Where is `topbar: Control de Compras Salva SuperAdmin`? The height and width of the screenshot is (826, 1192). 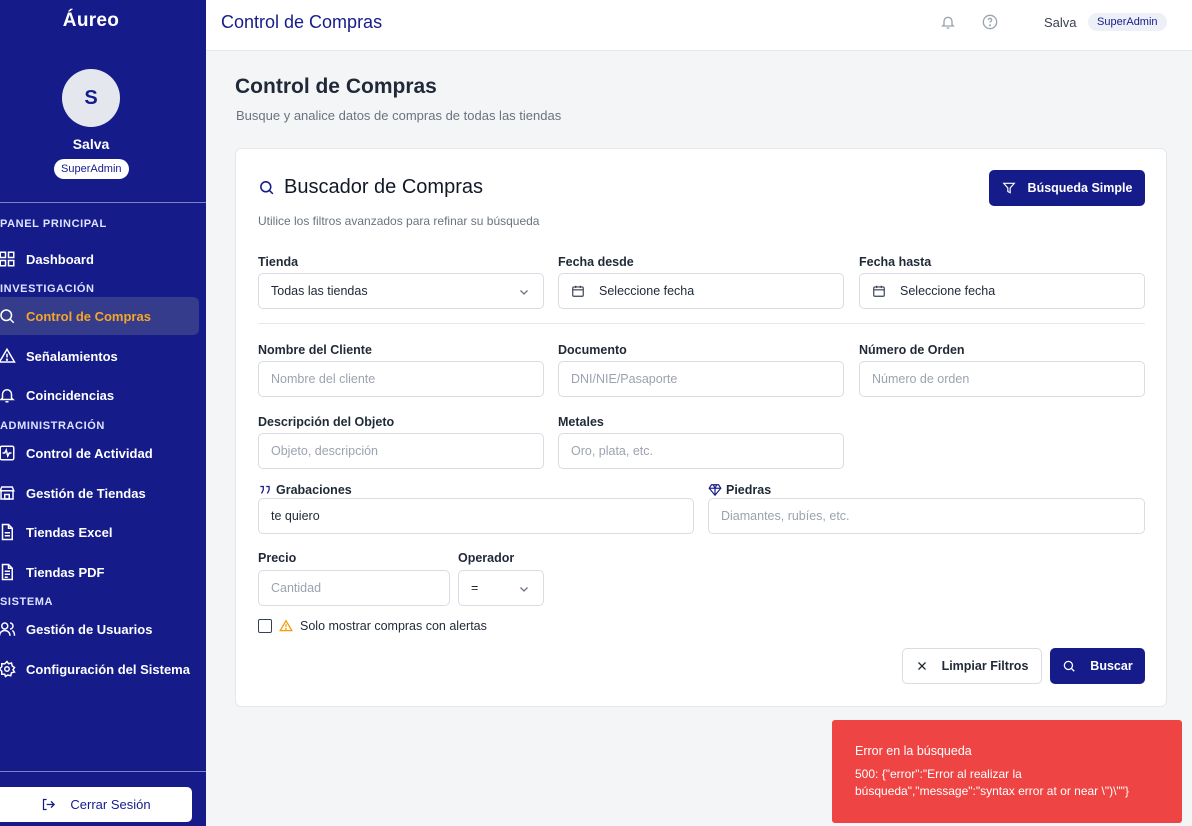
topbar: Control de Compras Salva SuperAdmin is located at coordinates (699, 25).